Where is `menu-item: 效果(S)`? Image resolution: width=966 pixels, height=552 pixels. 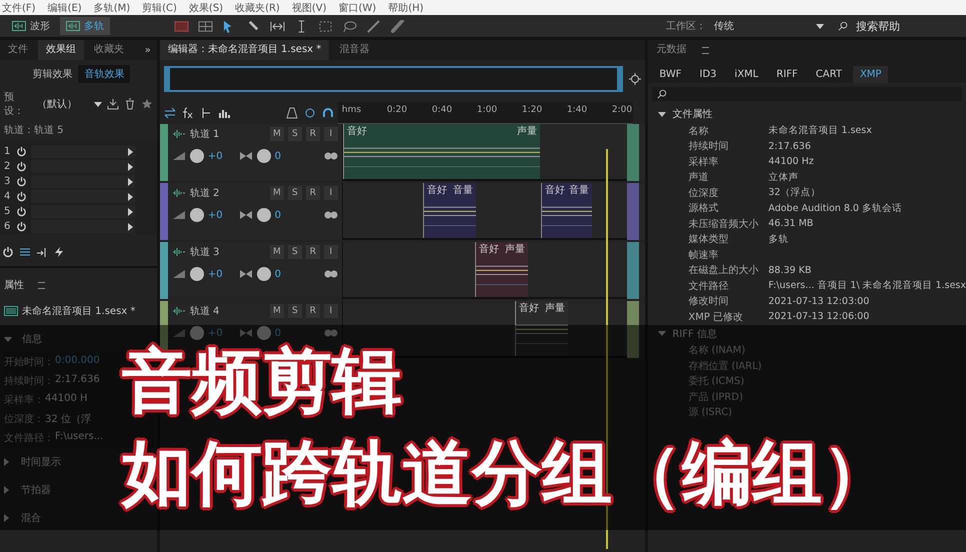 menu-item: 效果(S) is located at coordinates (206, 7).